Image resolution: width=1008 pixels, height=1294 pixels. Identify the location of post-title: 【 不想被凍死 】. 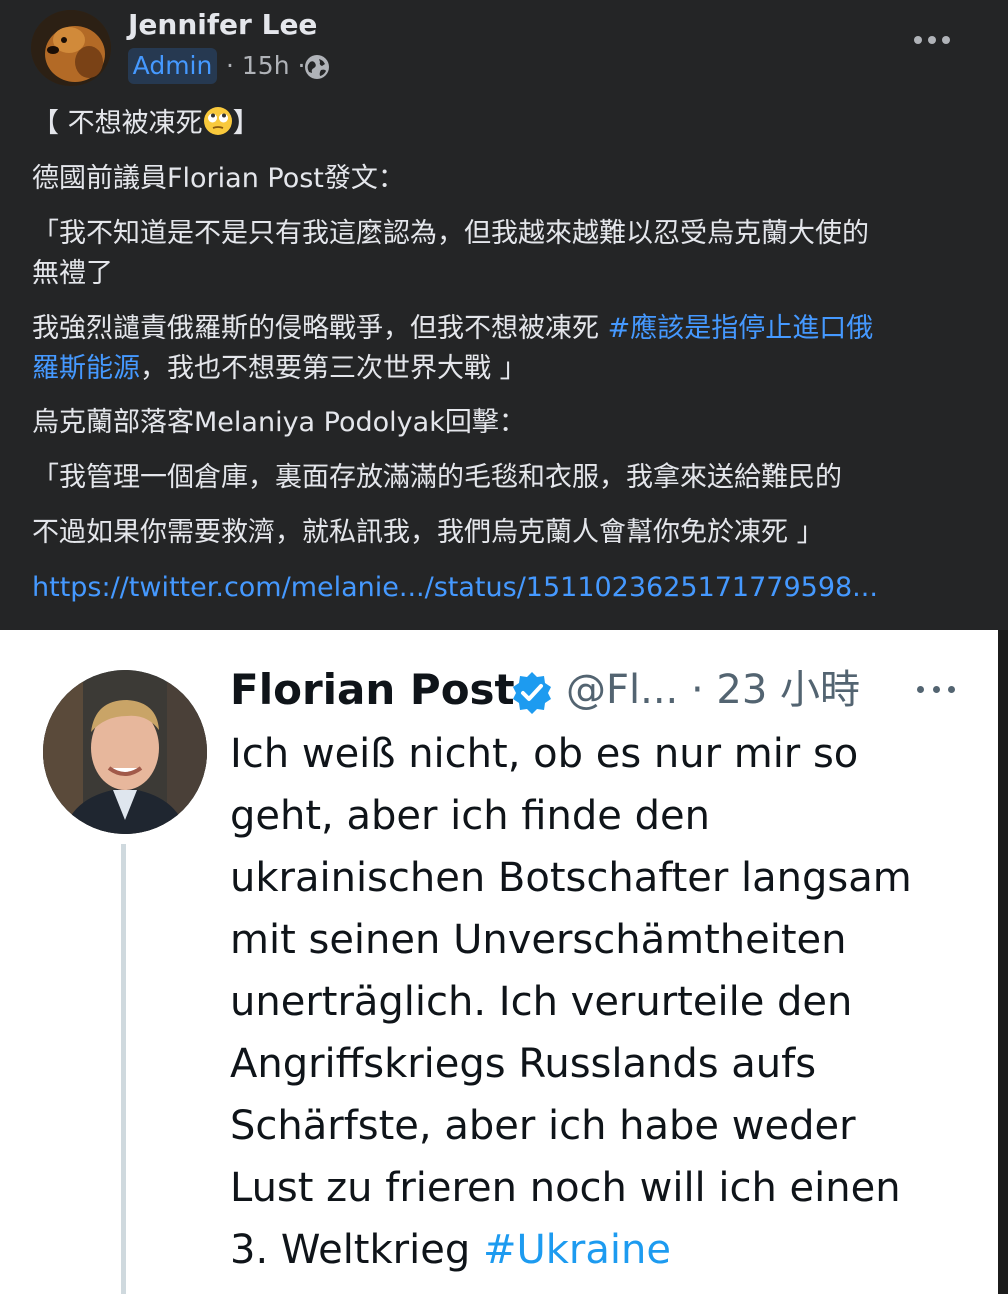
(146, 124).